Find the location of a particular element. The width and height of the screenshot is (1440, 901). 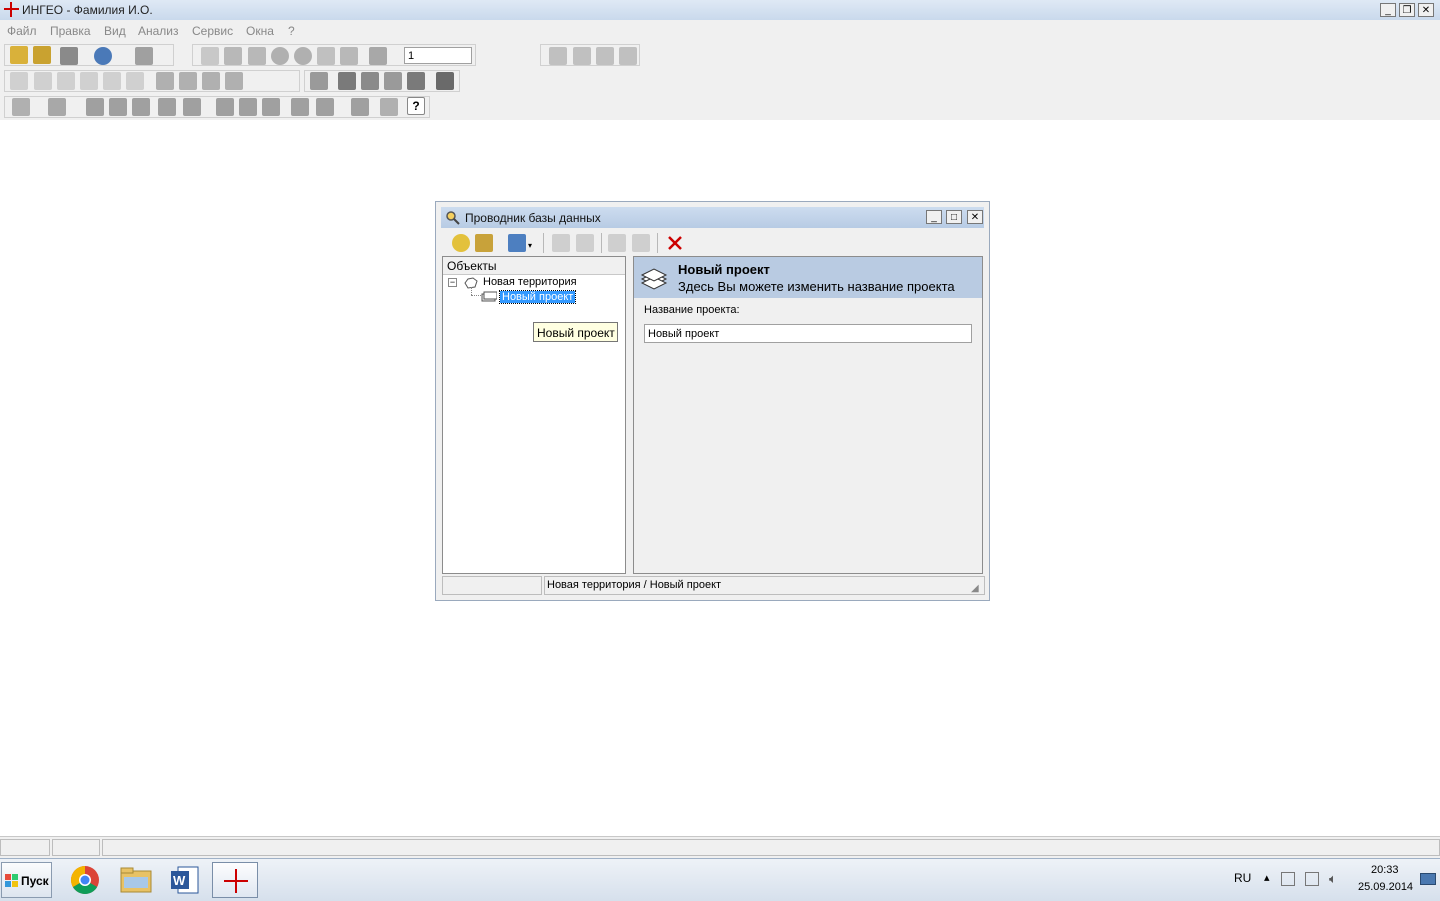

draw-line-icon is located at coordinates (167, 107).